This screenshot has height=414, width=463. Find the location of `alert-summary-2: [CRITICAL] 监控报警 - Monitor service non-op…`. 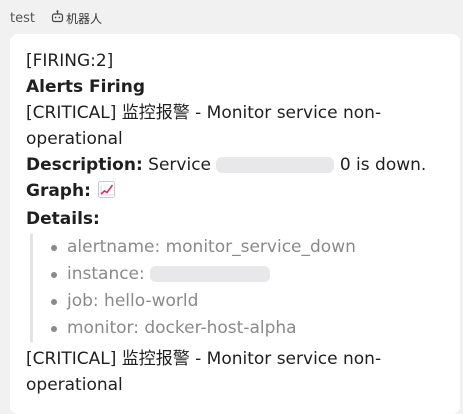

alert-summary-2: [CRITICAL] 监控报警 - Monitor service non-op… is located at coordinates (204, 372).